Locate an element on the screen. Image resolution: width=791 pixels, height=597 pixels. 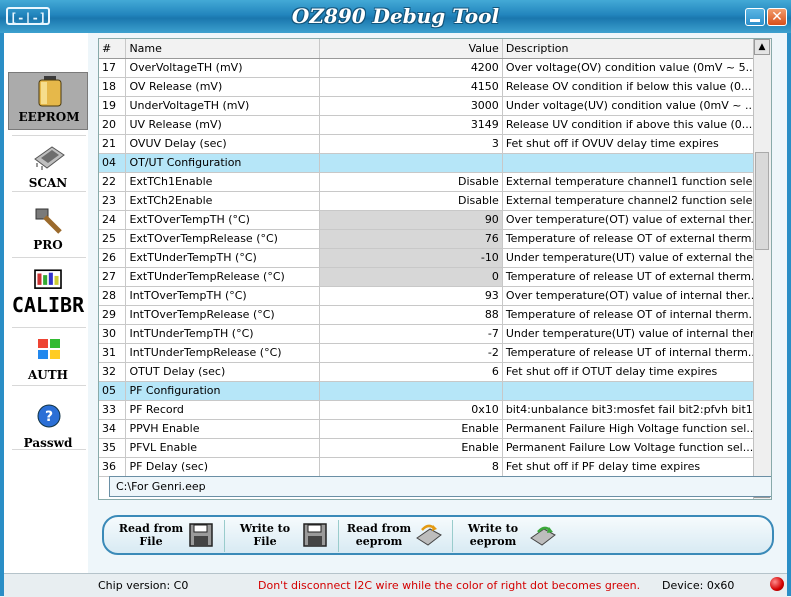
cell-value: -10 is located at coordinates (411, 258).